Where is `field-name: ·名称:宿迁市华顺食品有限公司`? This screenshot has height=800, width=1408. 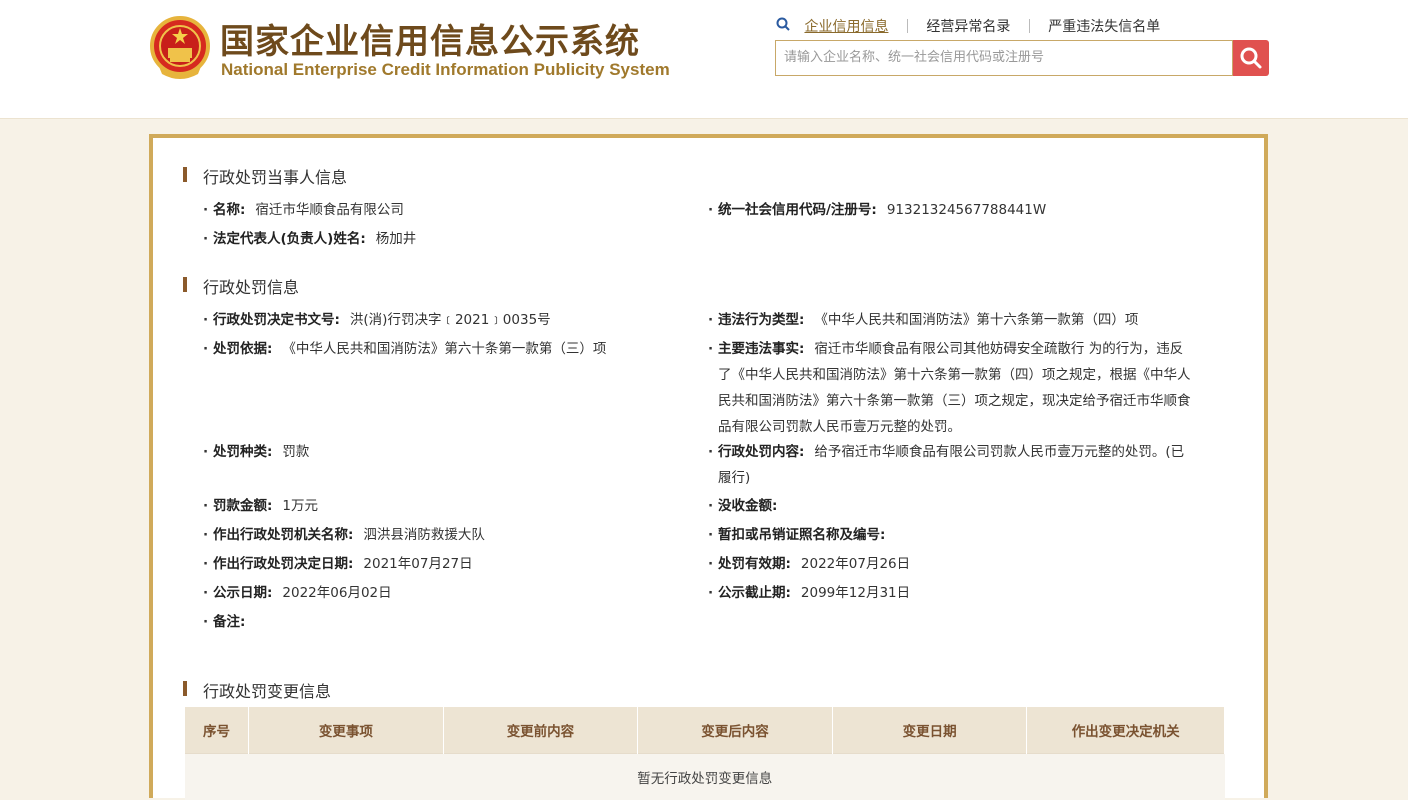 field-name: ·名称:宿迁市华顺食品有限公司 is located at coordinates (308, 210).